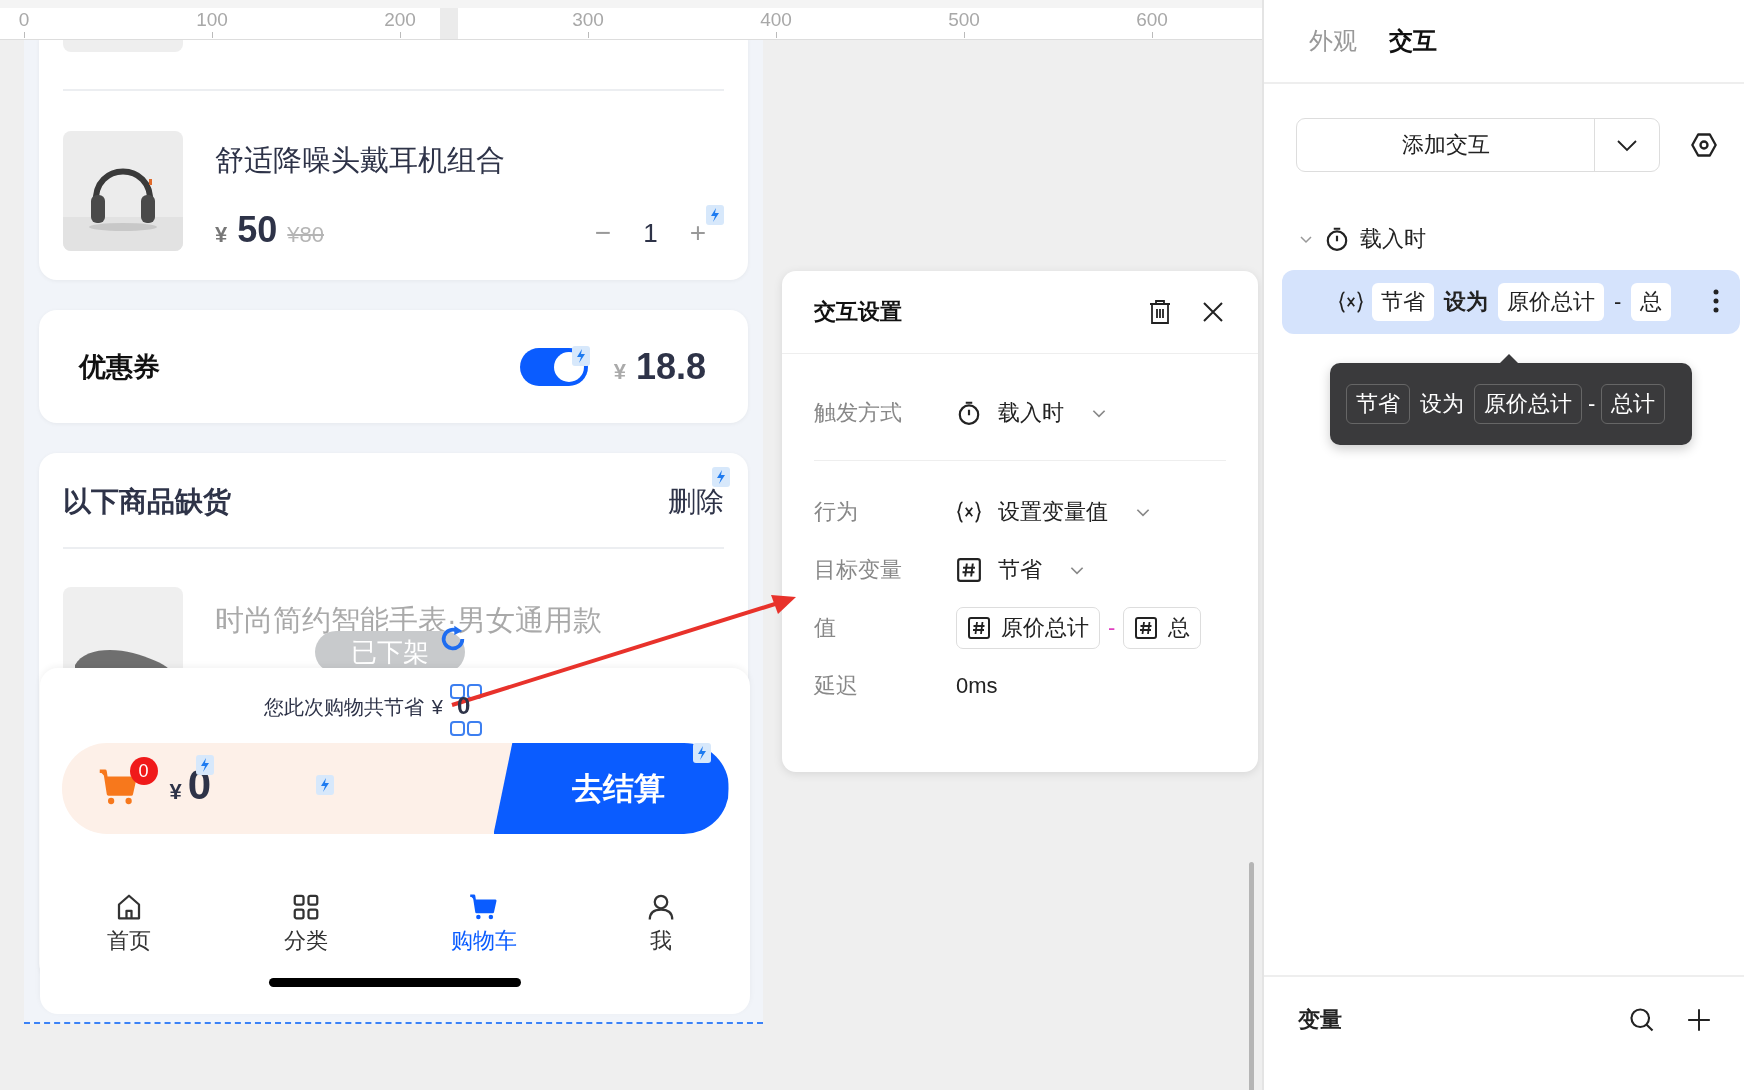 Image resolution: width=1744 pixels, height=1090 pixels. Describe the element at coordinates (212, 20) in the screenshot. I see `ruler-label: 100` at that location.